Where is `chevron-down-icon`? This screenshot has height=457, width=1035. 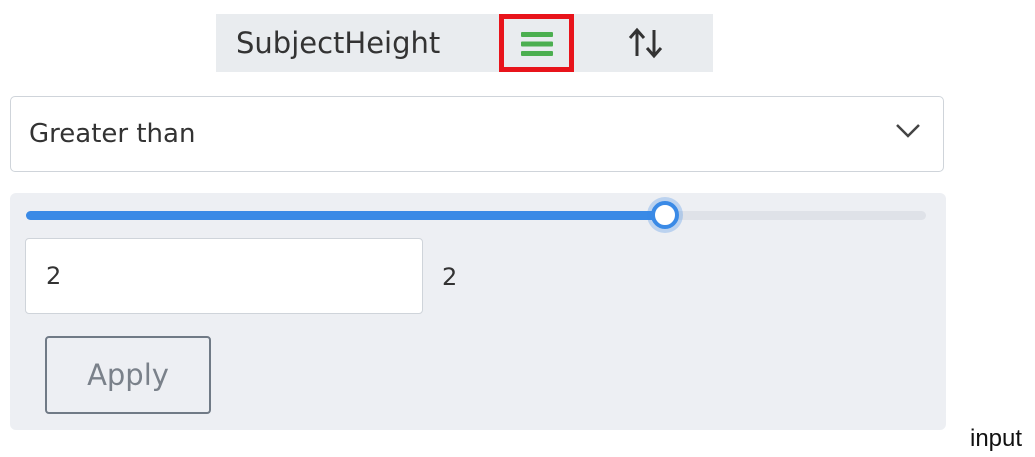 chevron-down-icon is located at coordinates (908, 131).